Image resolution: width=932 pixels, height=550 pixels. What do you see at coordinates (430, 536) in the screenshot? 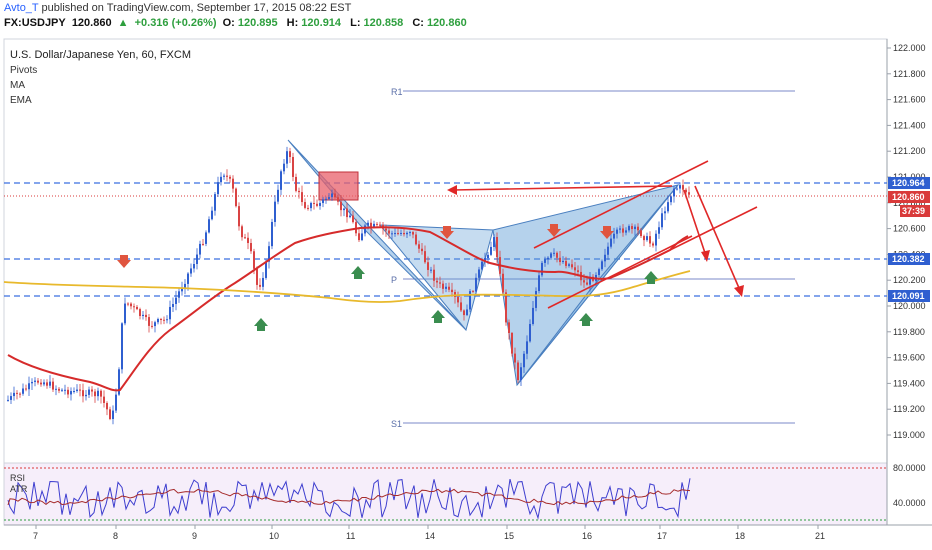
I see `time-tick-label: 14` at bounding box center [430, 536].